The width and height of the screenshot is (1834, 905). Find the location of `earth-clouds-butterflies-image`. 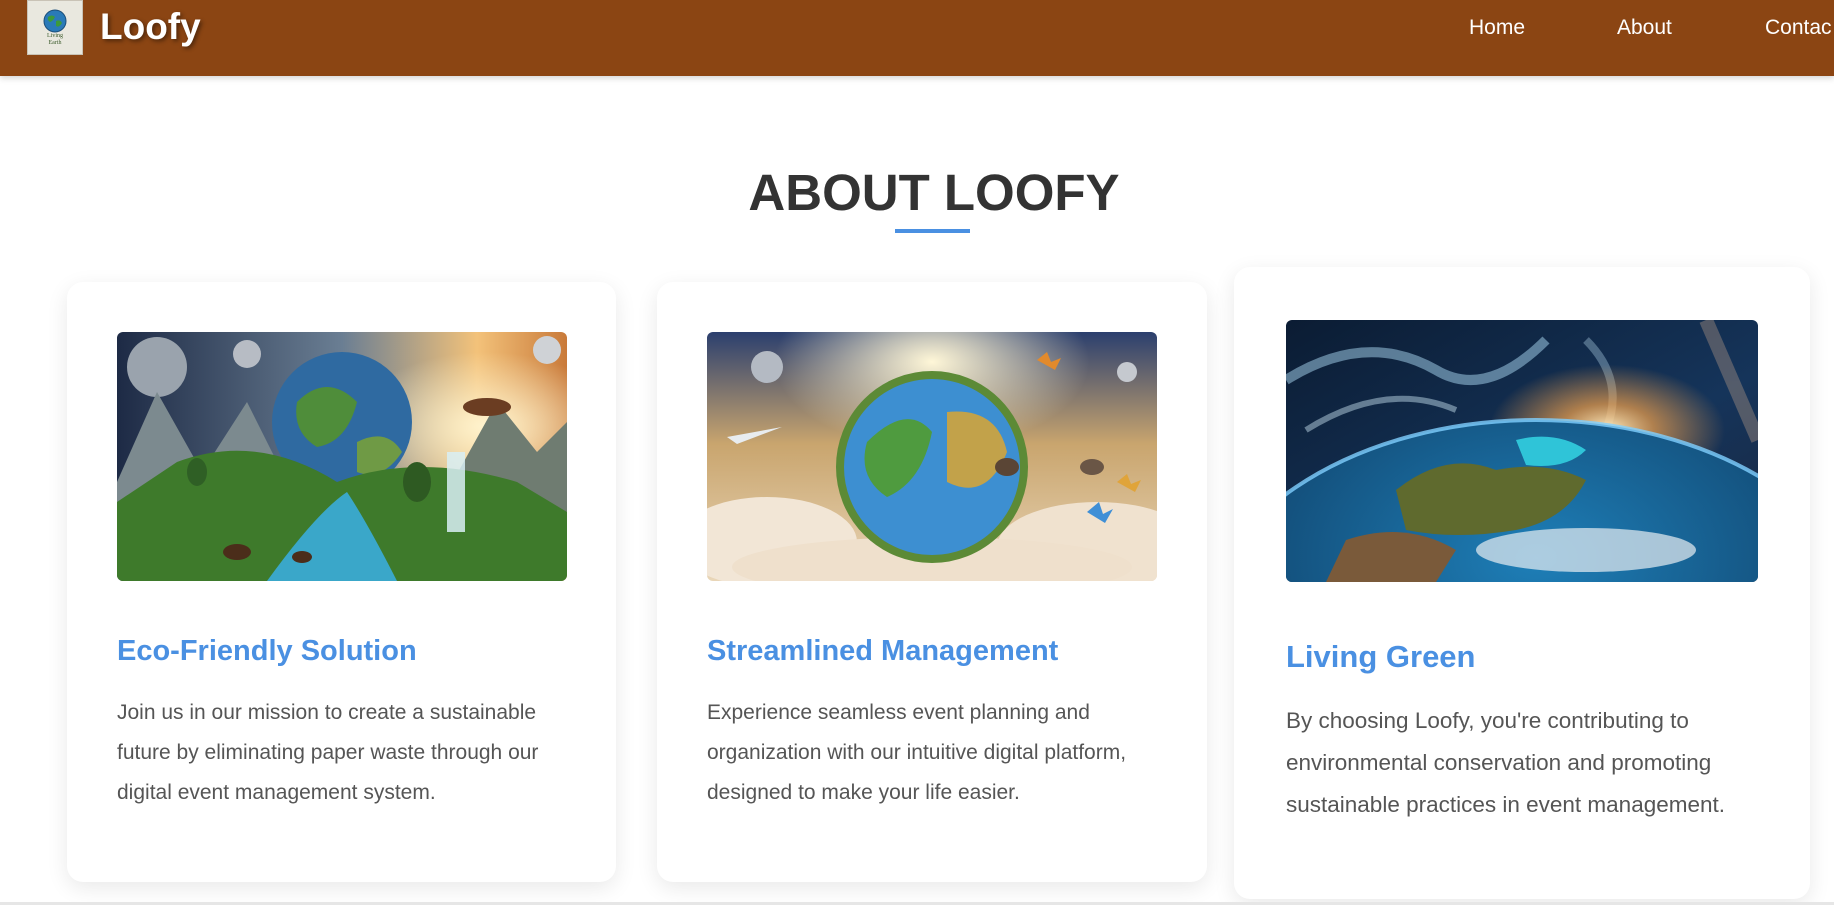

earth-clouds-butterflies-image is located at coordinates (932, 456).